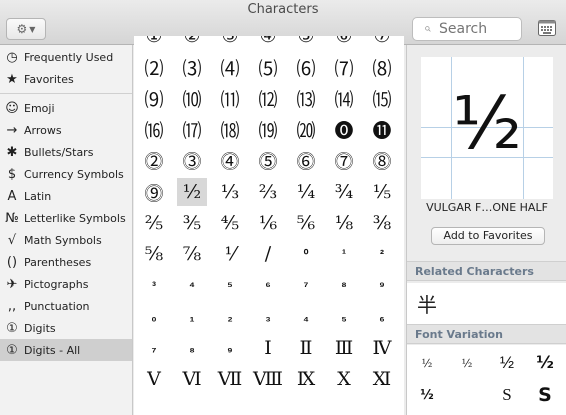 Image resolution: width=566 pixels, height=415 pixels. What do you see at coordinates (382, 317) in the screenshot?
I see `character-cell: ₆` at bounding box center [382, 317].